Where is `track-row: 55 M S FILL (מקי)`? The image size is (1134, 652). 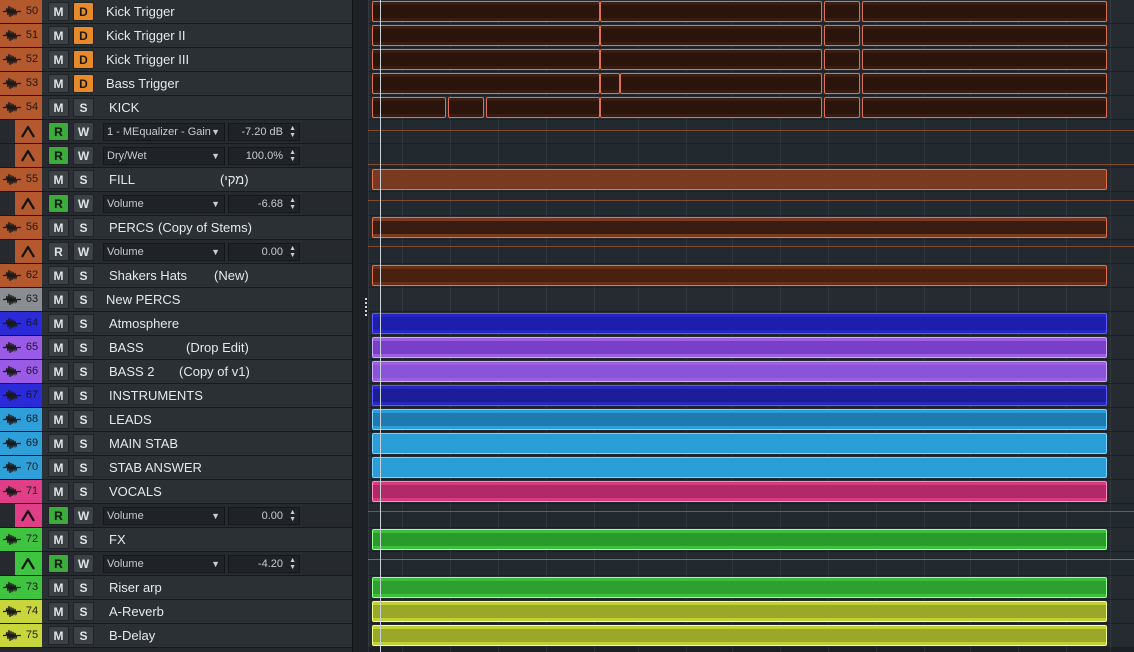 track-row: 55 M S FILL (מקי) is located at coordinates (176, 180).